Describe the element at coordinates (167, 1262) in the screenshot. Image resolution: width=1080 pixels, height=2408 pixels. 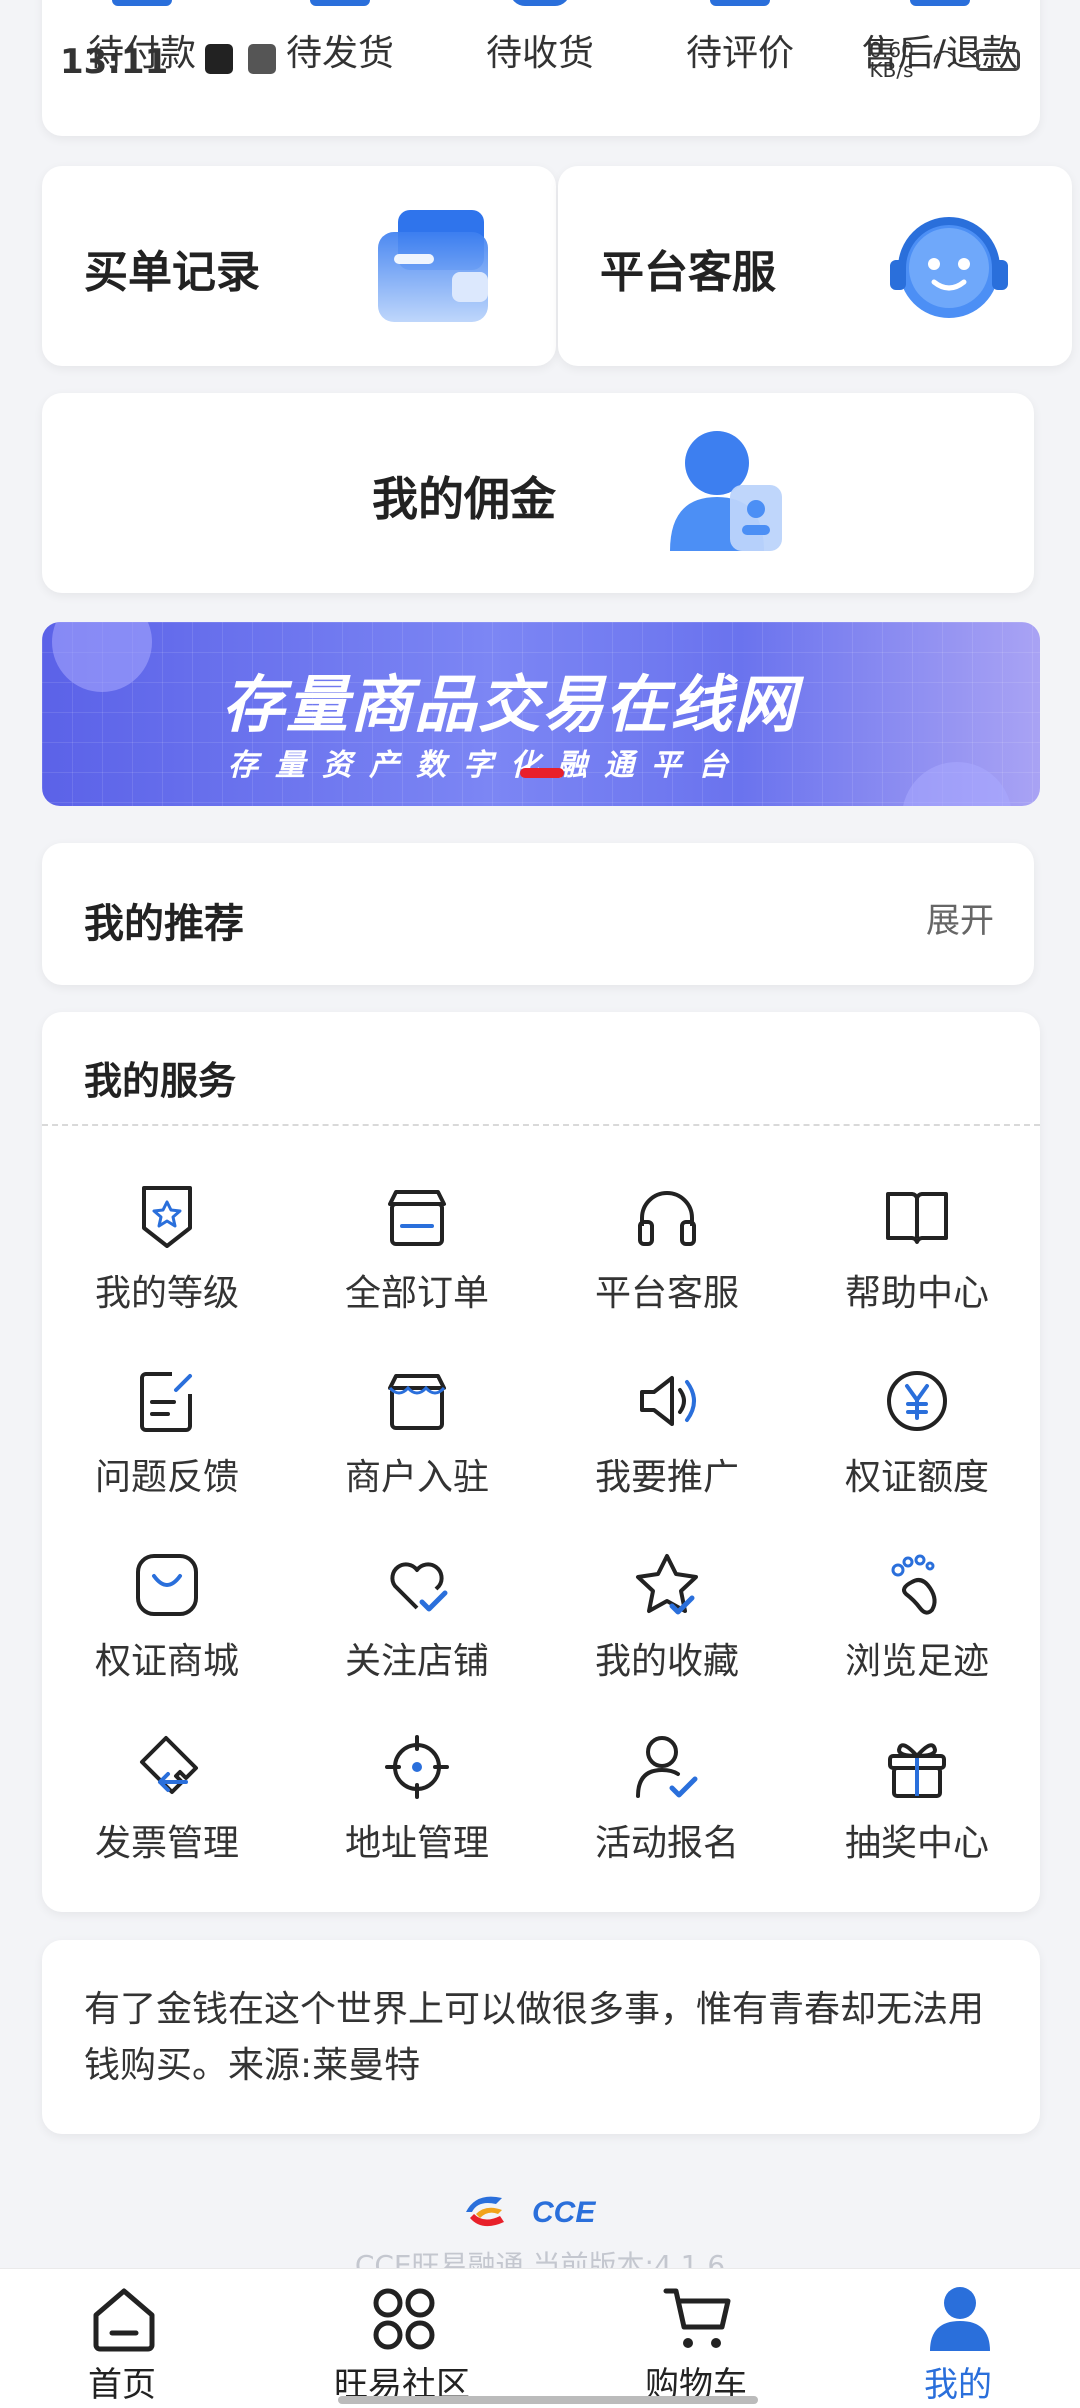
I see `service-my-level: 我的等级` at that location.